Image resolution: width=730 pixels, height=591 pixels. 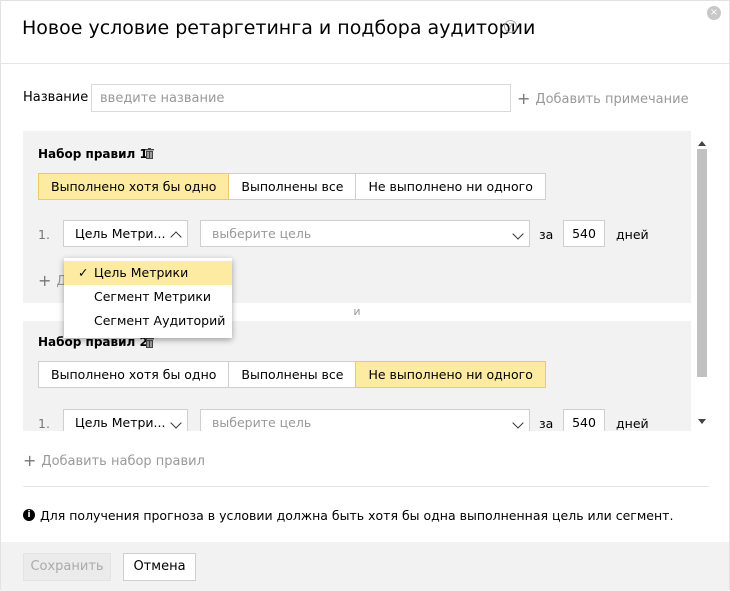 What do you see at coordinates (56, 97) in the screenshot?
I see `name-label: Название` at bounding box center [56, 97].